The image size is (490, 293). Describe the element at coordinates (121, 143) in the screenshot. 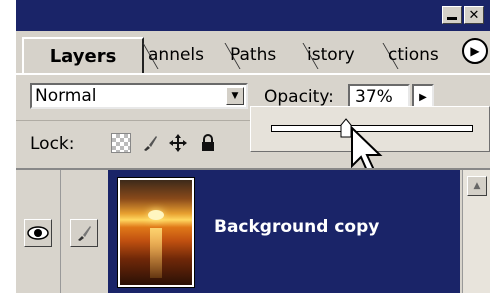

I see `transparency-lock-icon` at that location.